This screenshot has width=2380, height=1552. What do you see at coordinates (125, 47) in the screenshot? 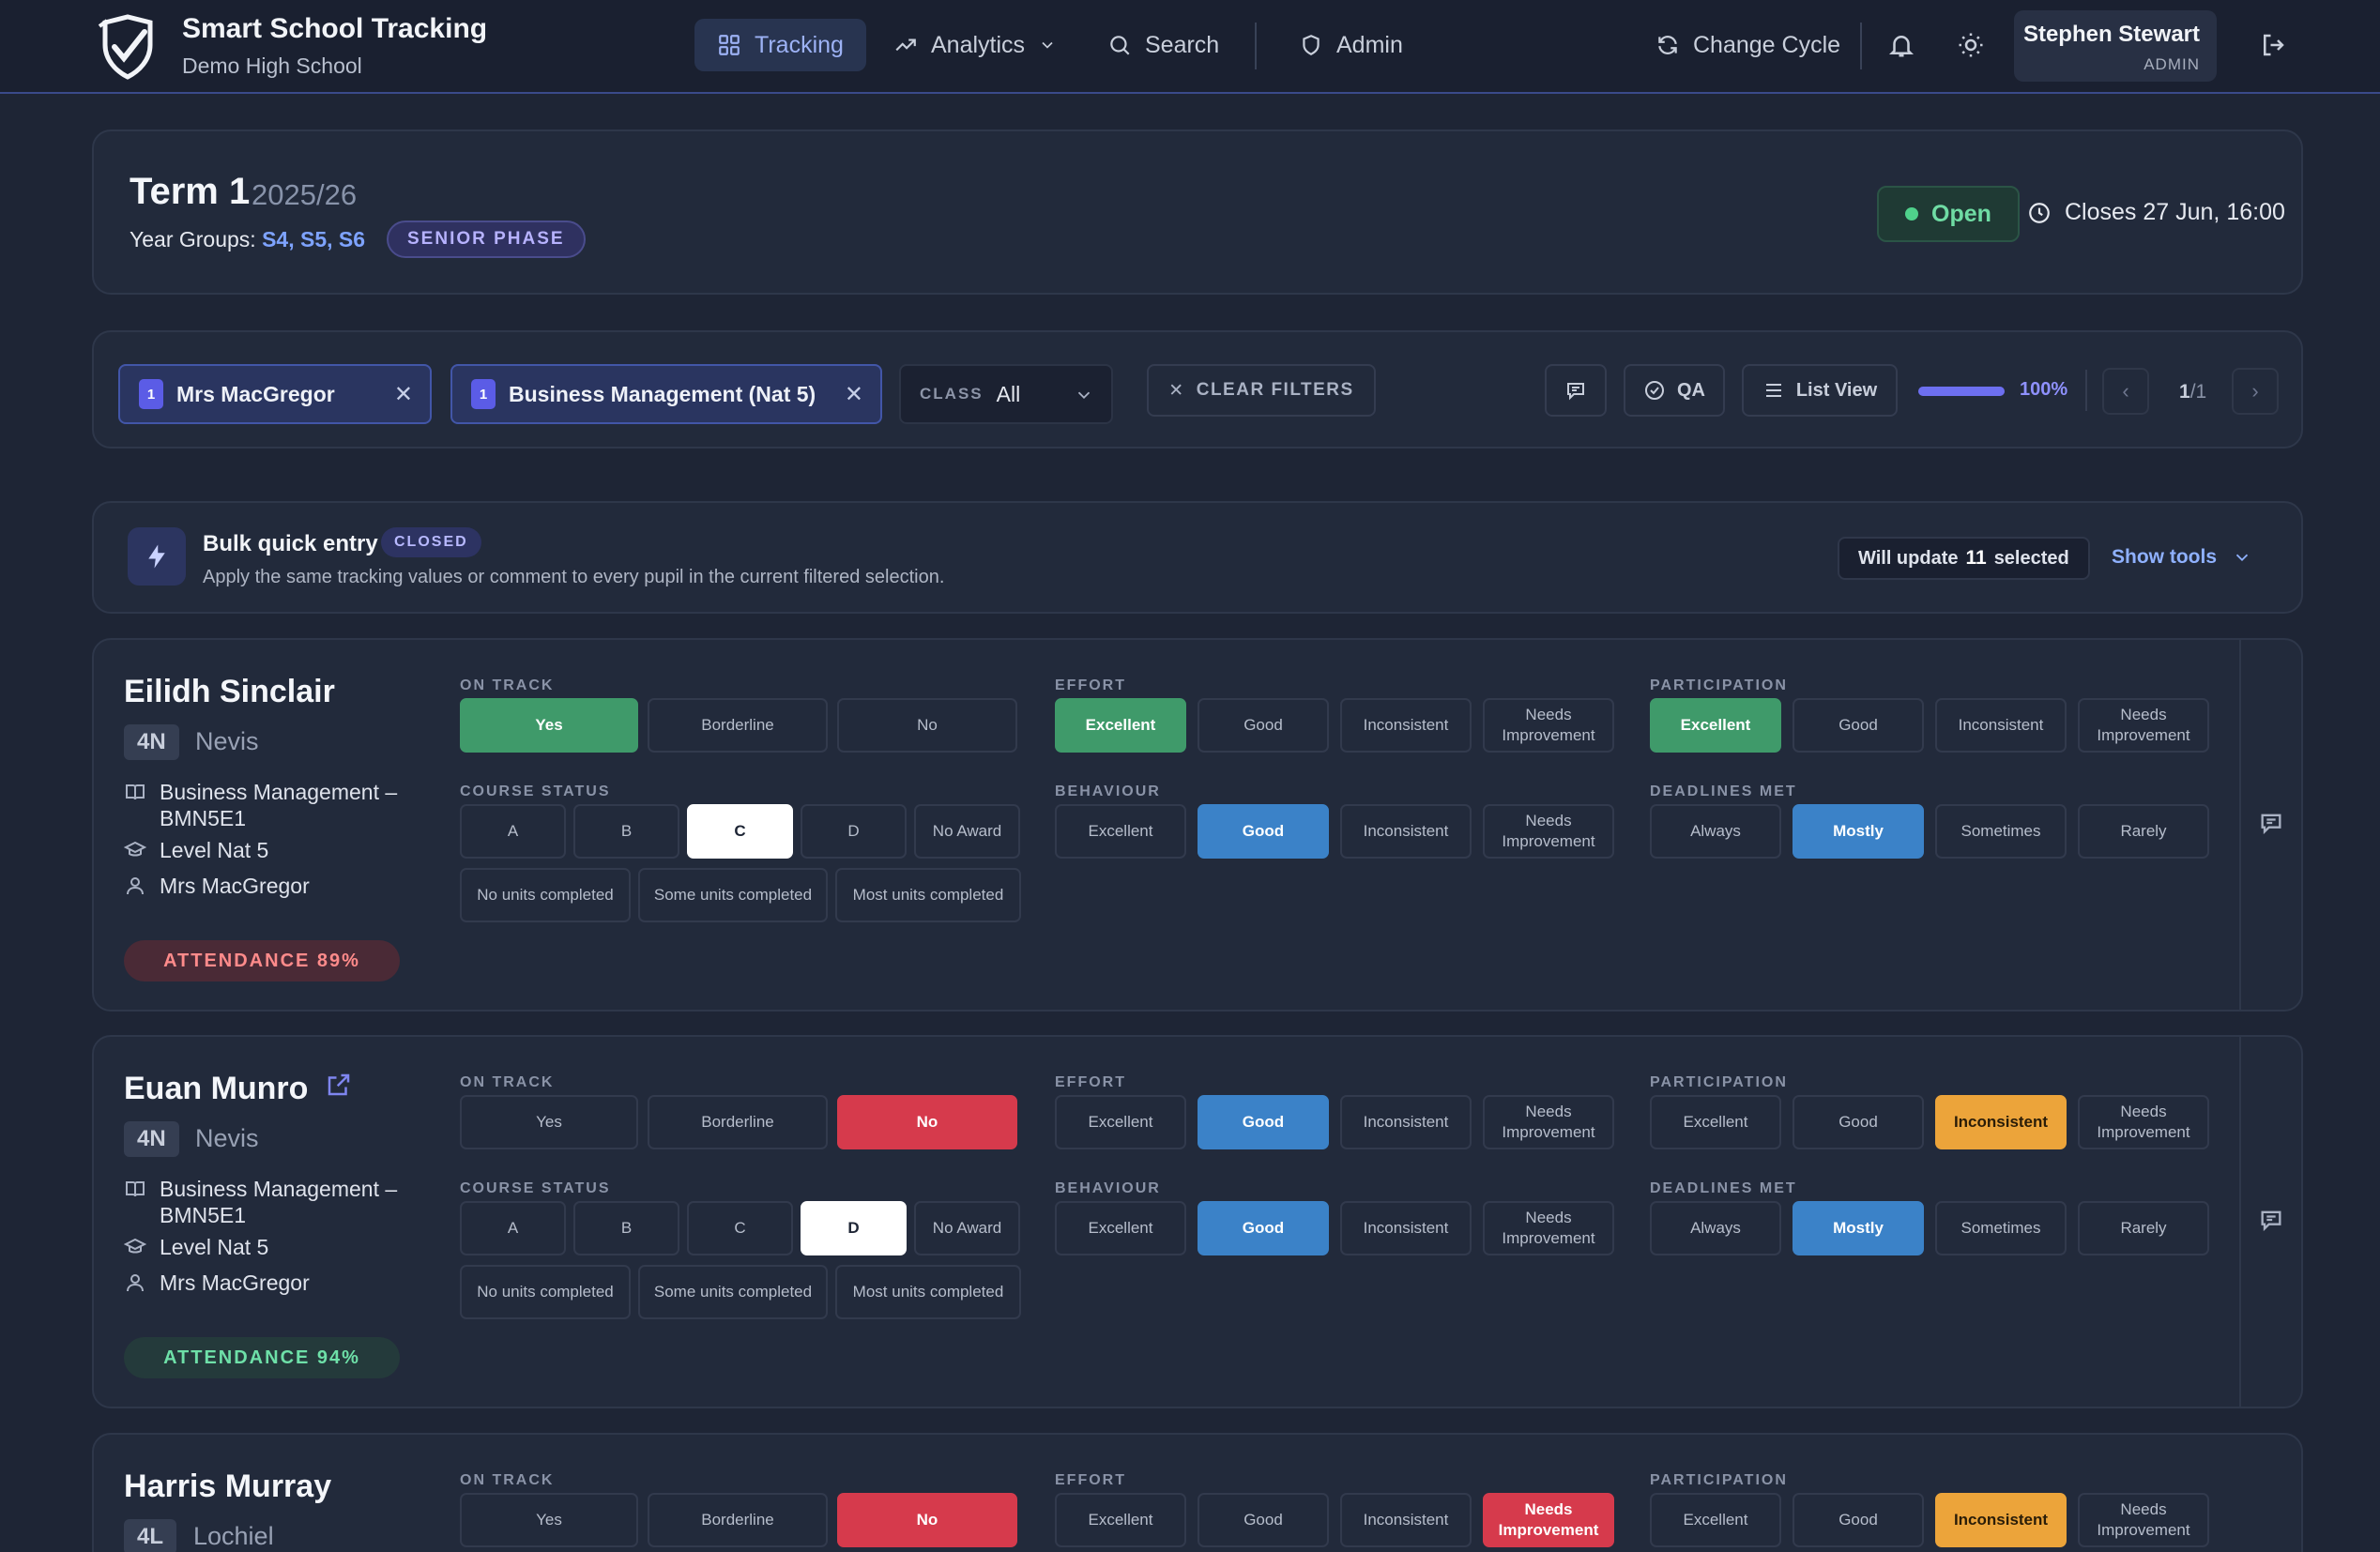
I see `shield-check-logo-icon` at bounding box center [125, 47].